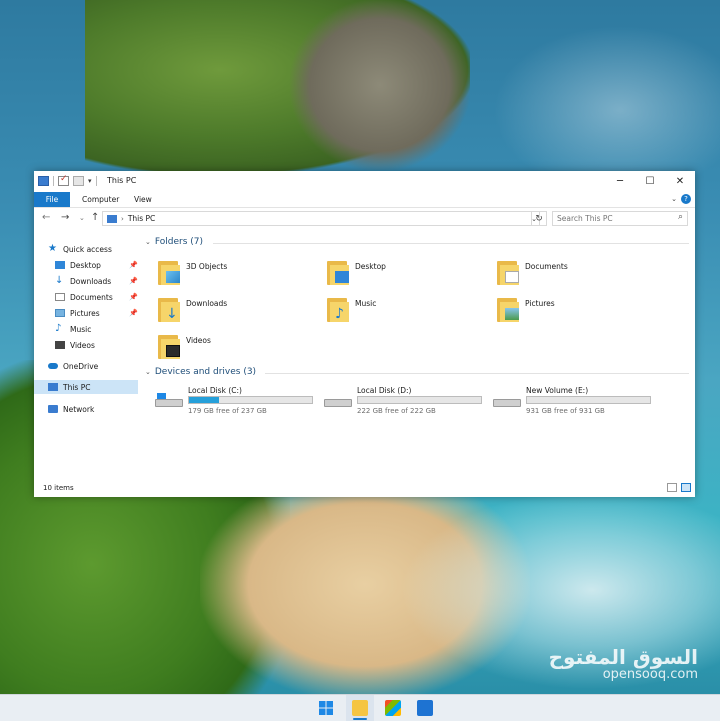  Describe the element at coordinates (575, 401) in the screenshot. I see `drive-e: New Volume (E:) 931 GB free of 931 GB` at that location.